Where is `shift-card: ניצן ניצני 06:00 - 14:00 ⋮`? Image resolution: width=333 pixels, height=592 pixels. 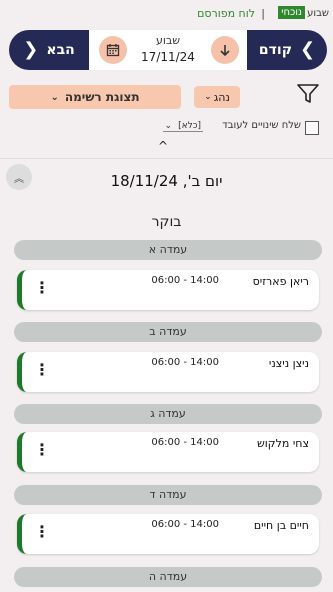 shift-card: ניצן ניצני 06:00 - 14:00 ⋮ is located at coordinates (168, 372).